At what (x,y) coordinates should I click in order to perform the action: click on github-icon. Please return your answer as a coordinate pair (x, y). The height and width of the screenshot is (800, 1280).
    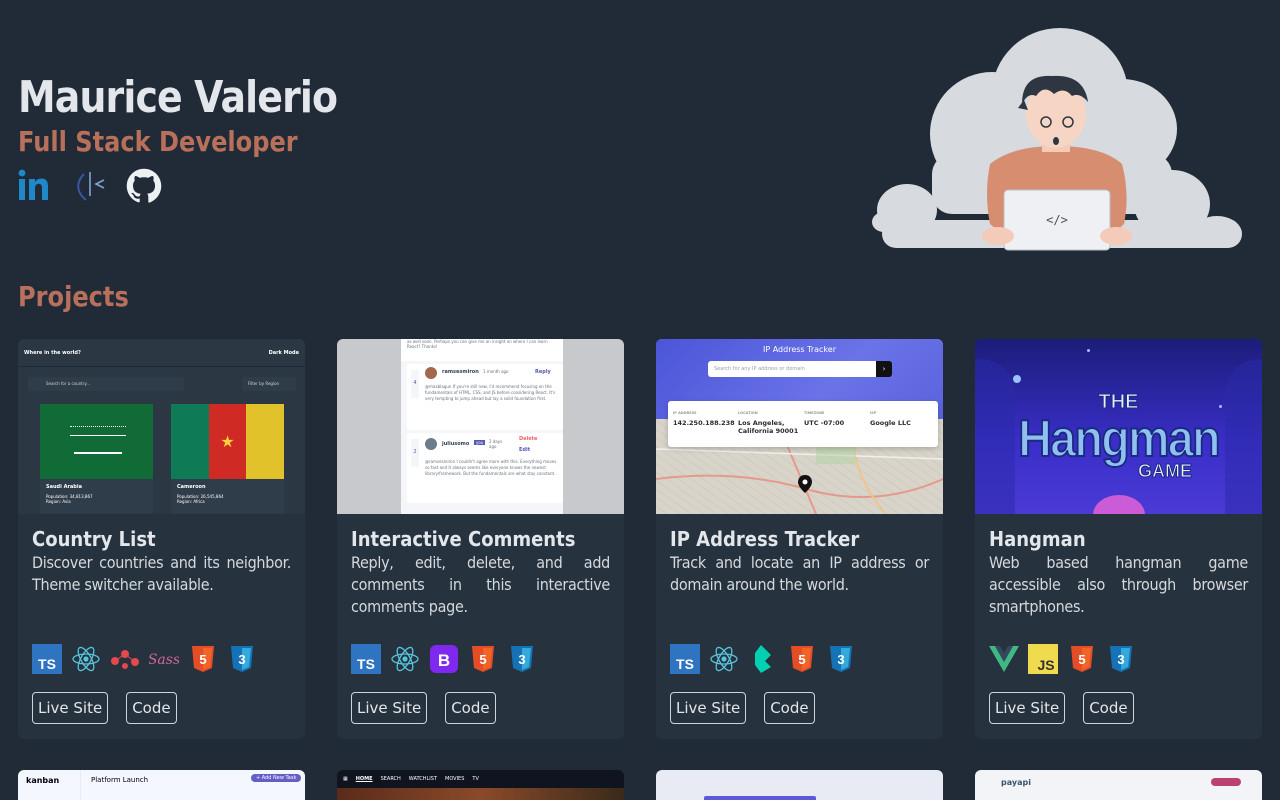
    Looking at the image, I should click on (144, 185).